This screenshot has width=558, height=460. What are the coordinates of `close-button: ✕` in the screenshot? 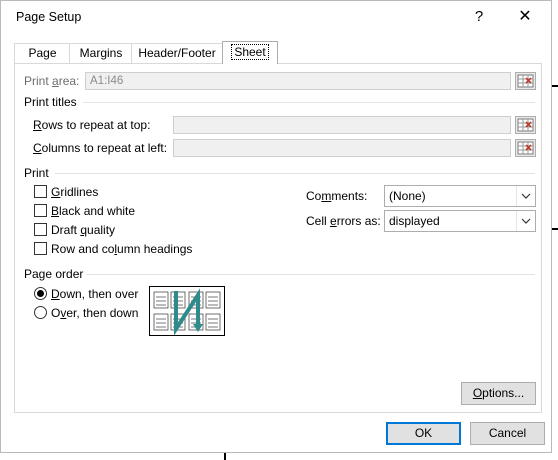 It's located at (525, 17).